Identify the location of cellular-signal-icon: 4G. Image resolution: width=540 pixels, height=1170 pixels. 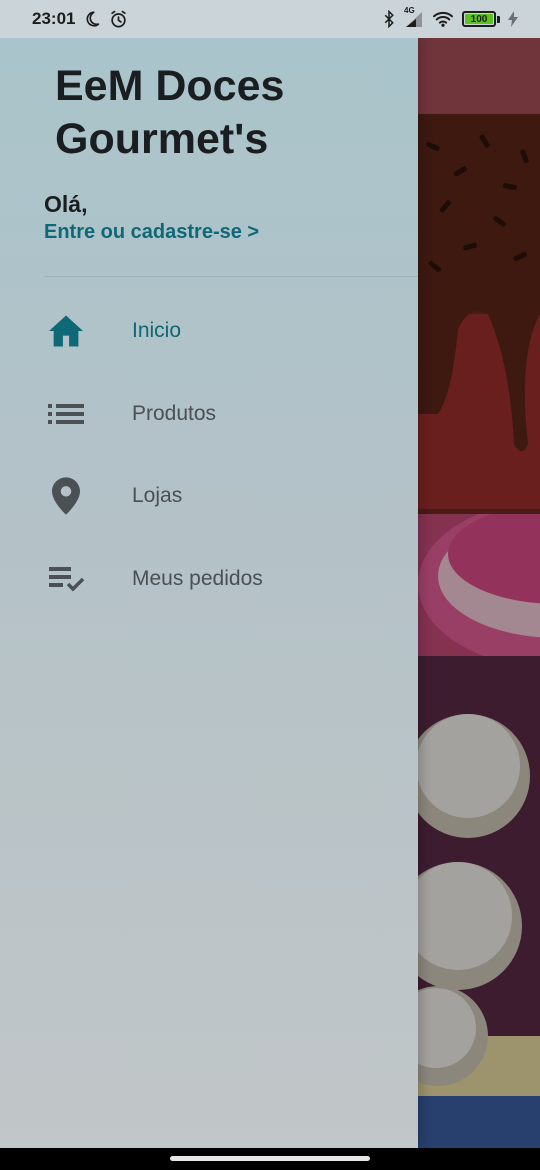
(414, 17).